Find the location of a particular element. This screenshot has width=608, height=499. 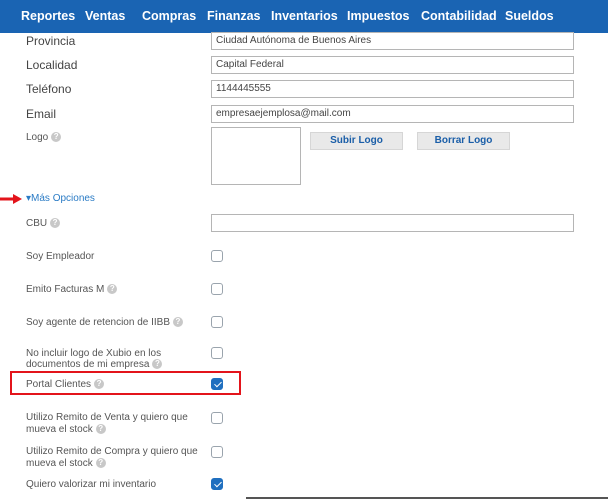

logo-preview is located at coordinates (256, 156).